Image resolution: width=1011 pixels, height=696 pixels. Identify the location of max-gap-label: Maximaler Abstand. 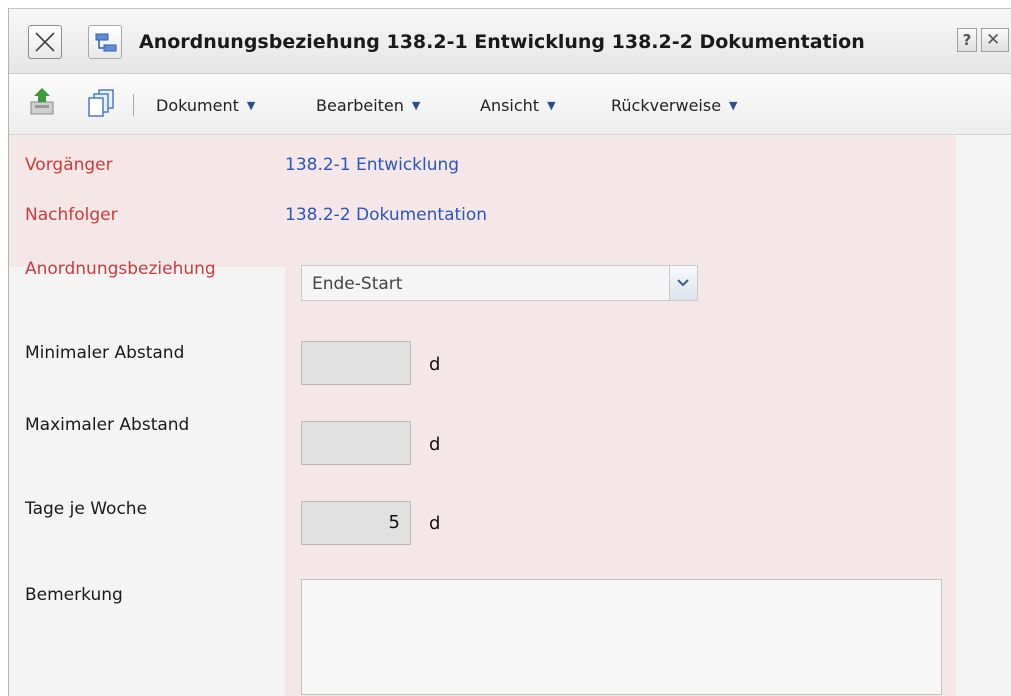
(107, 425).